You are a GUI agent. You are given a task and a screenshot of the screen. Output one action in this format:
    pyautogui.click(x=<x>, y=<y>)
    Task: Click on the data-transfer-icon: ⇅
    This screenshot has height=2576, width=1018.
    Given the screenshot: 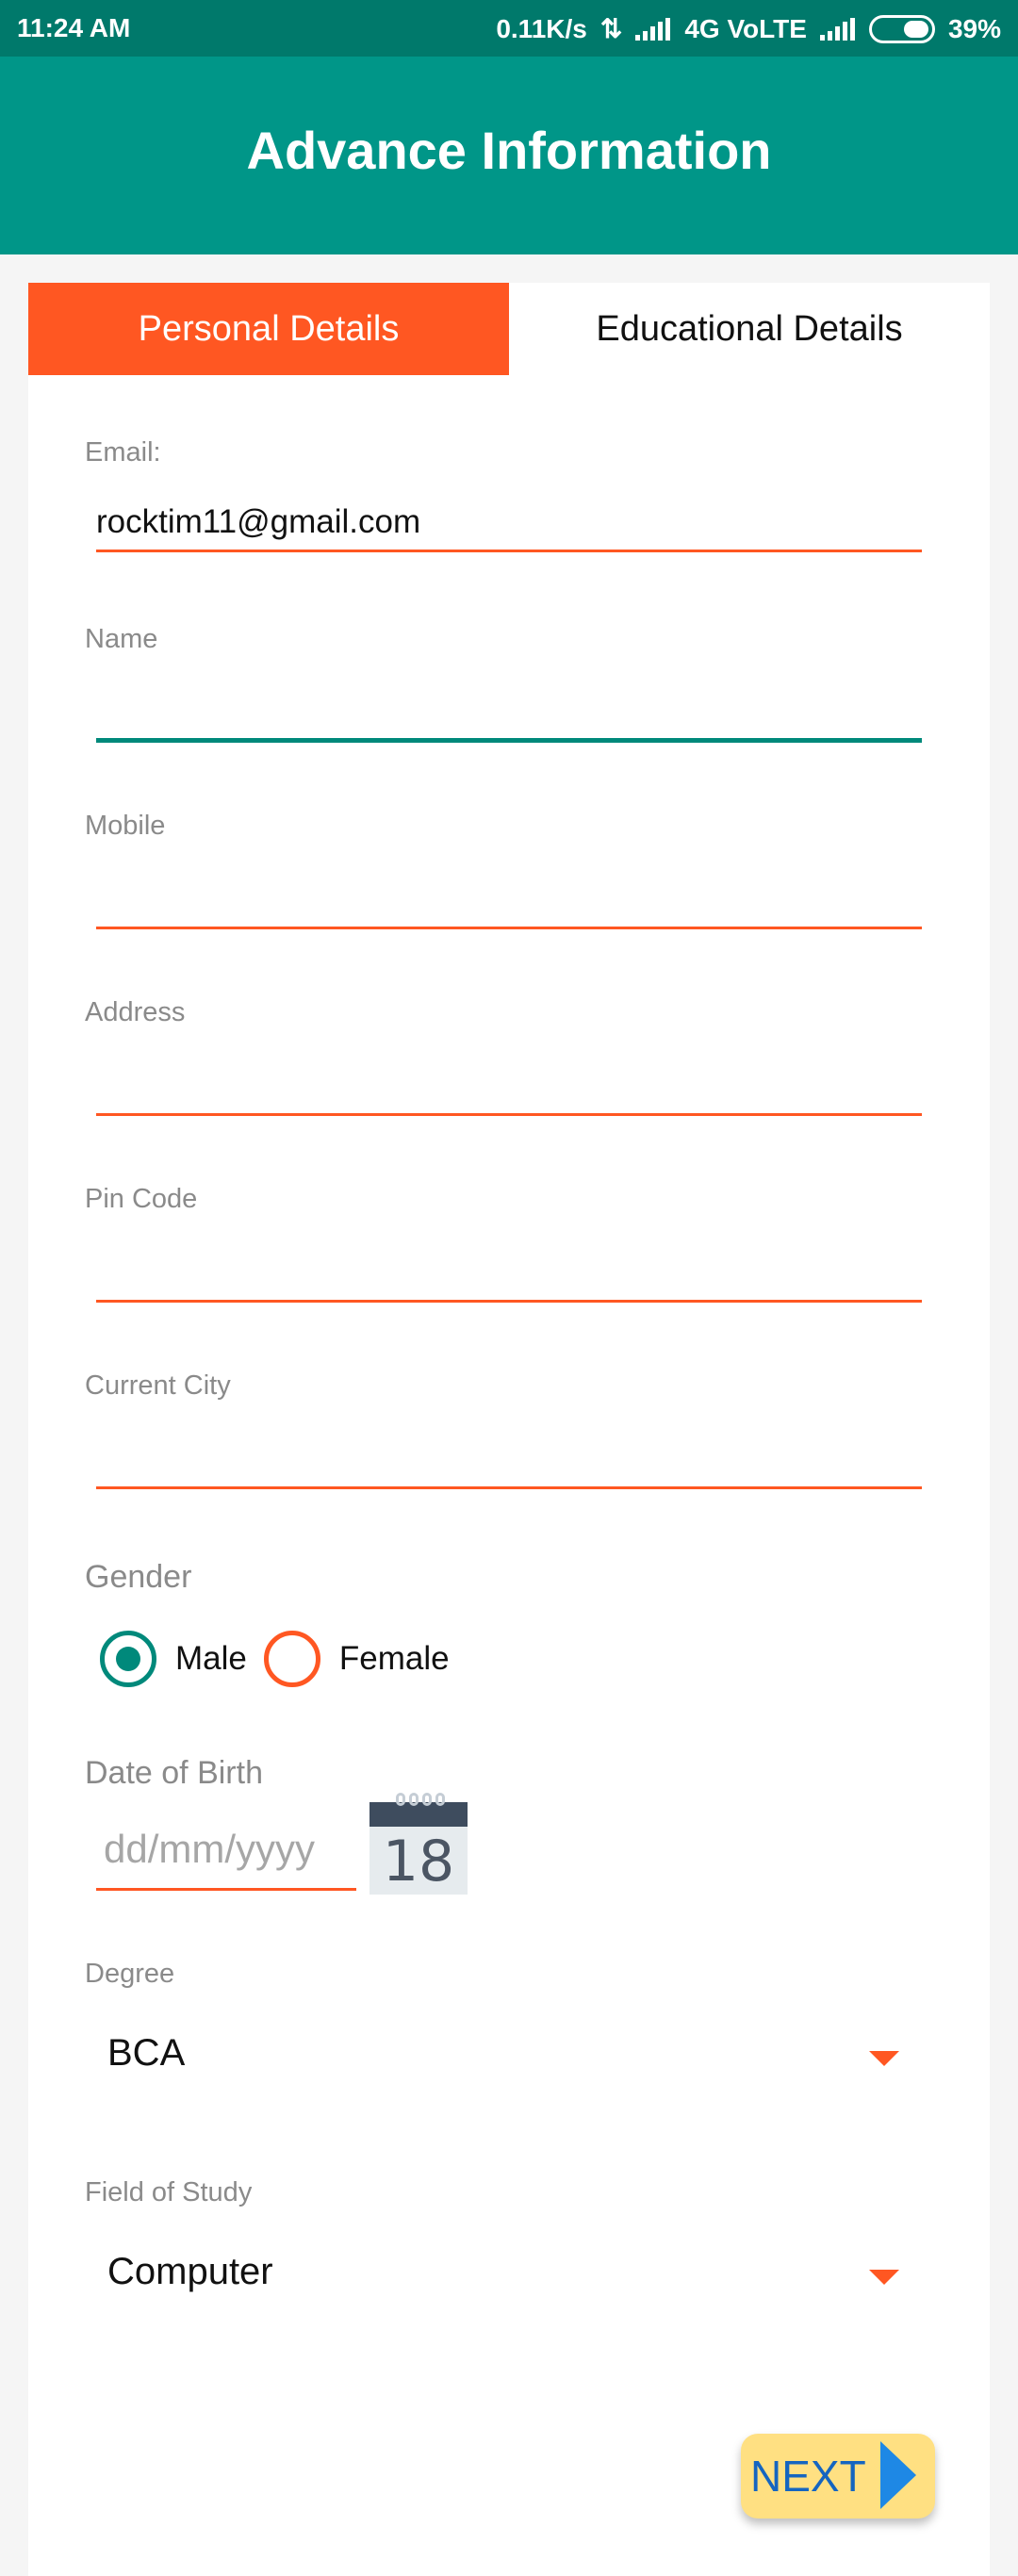 What is the action you would take?
    pyautogui.click(x=611, y=28)
    